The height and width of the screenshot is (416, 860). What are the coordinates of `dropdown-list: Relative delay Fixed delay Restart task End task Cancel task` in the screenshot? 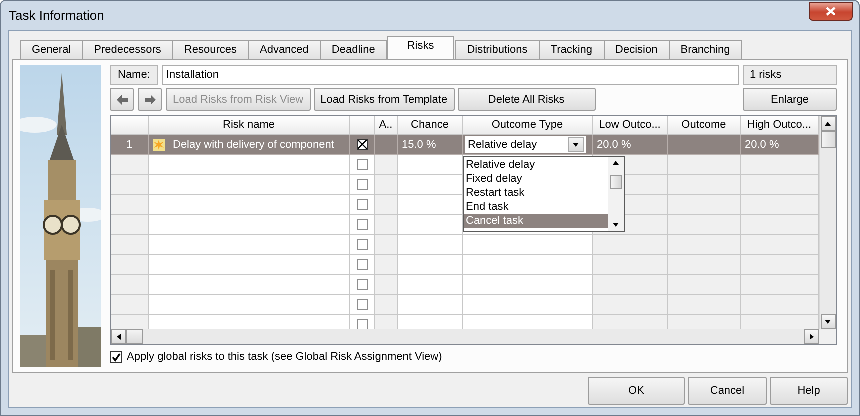 It's located at (544, 194).